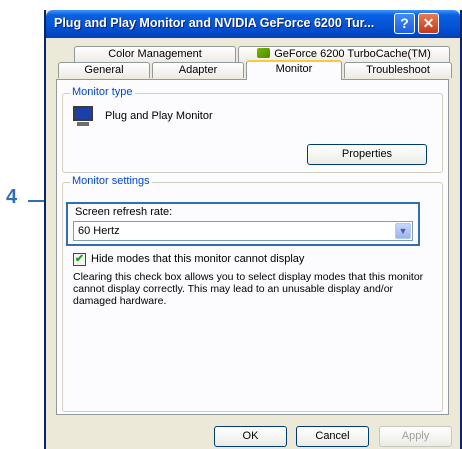 The image size is (462, 449). What do you see at coordinates (404, 23) in the screenshot?
I see `help-button: ?` at bounding box center [404, 23].